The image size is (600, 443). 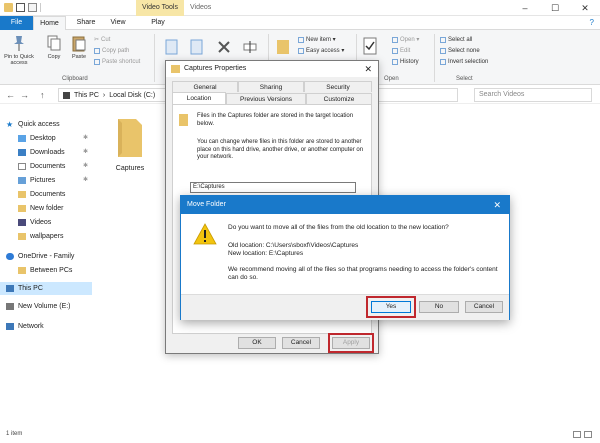 I want to click on quick-access-toolbar, so click(x=22, y=7).